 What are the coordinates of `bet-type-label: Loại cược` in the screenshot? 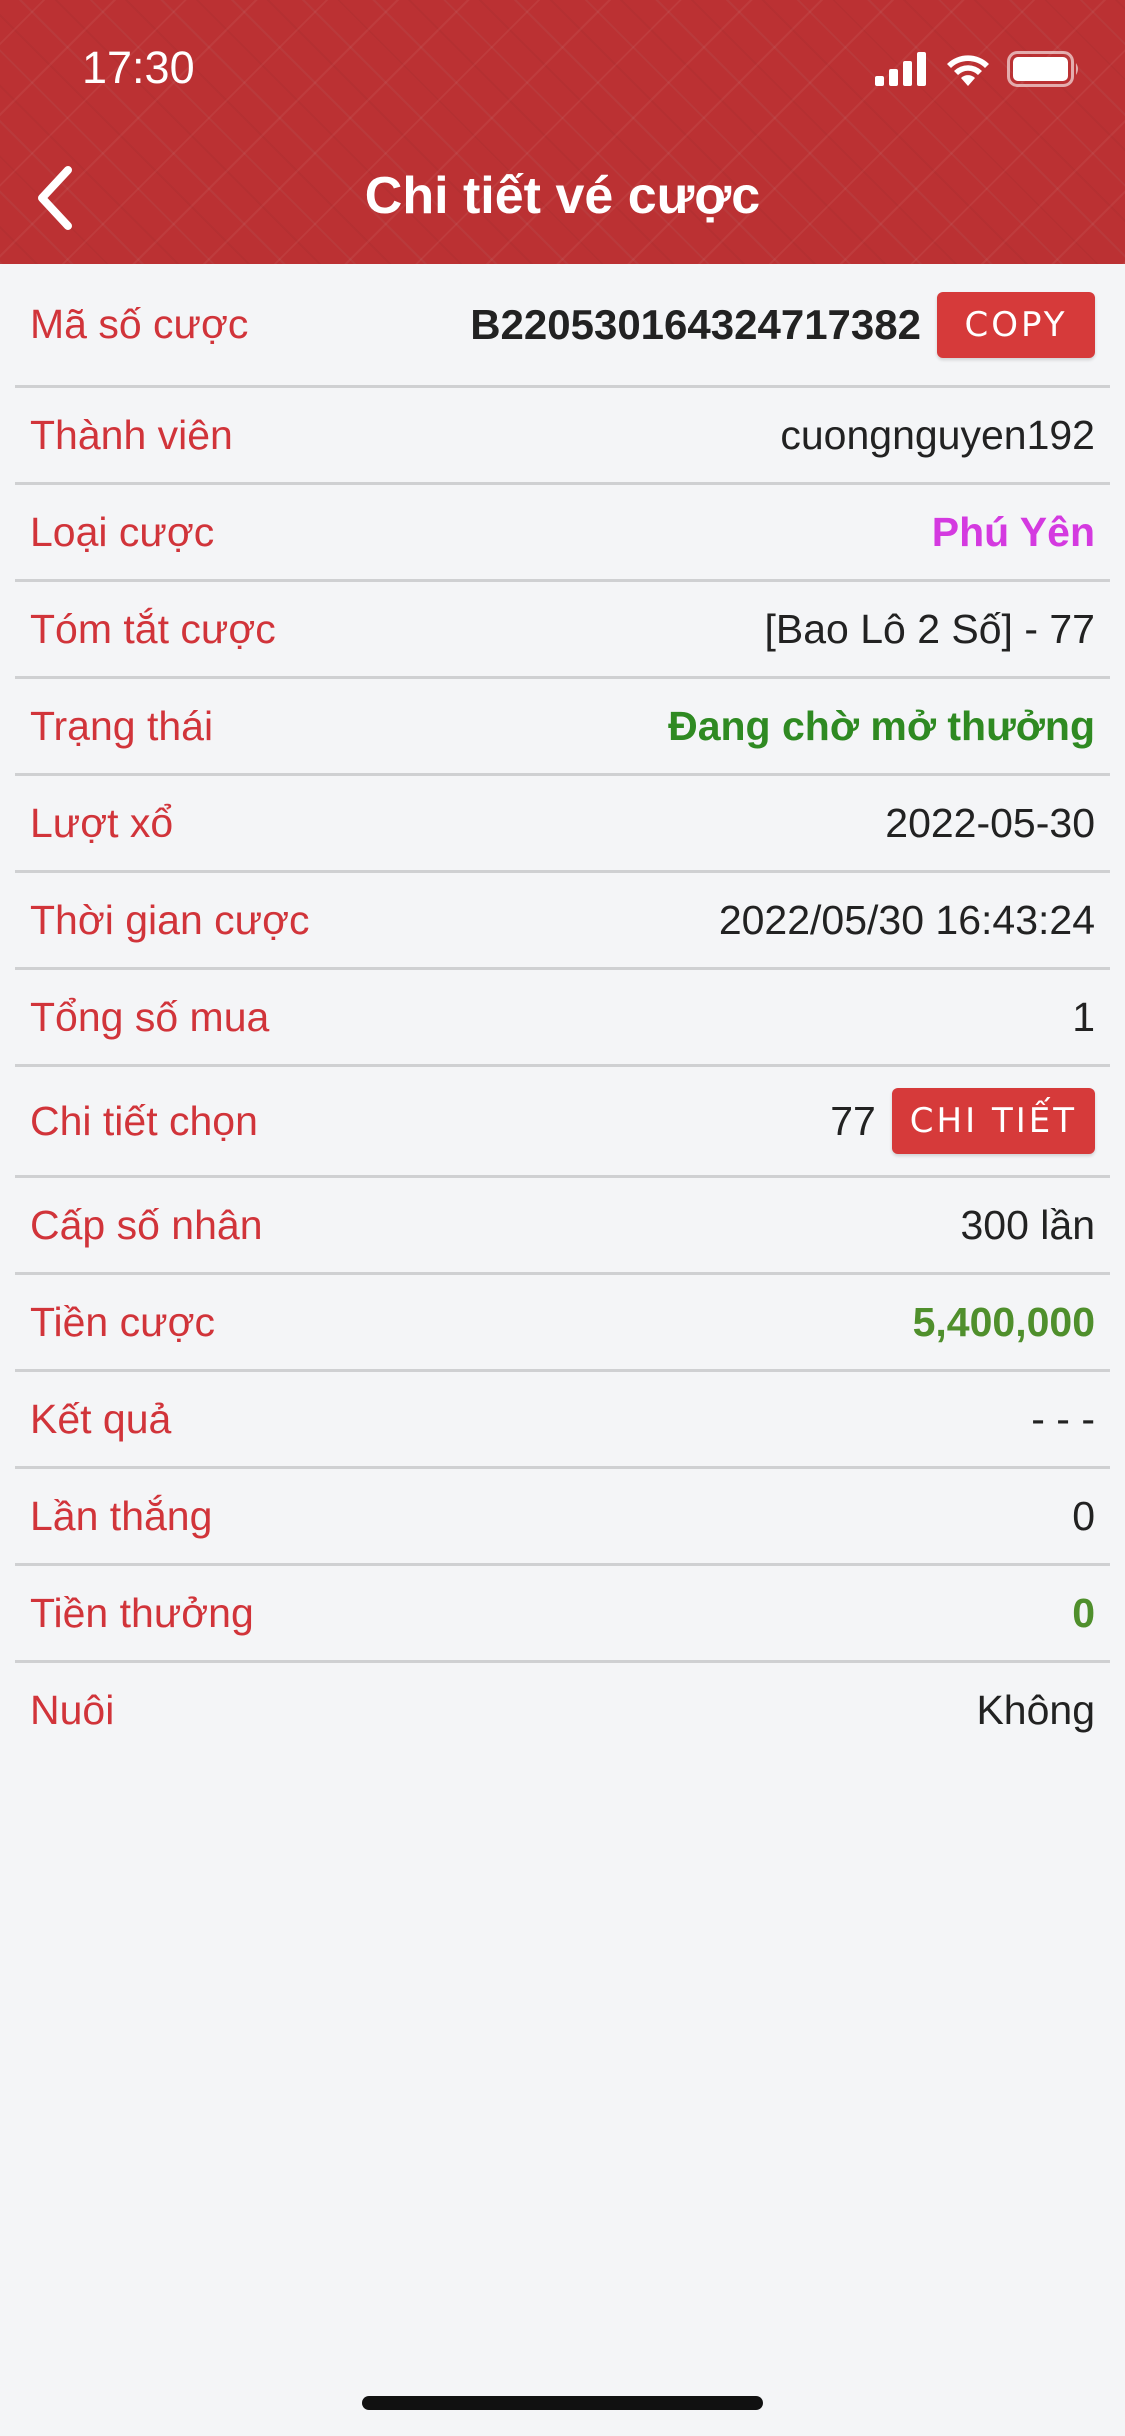 It's located at (122, 531).